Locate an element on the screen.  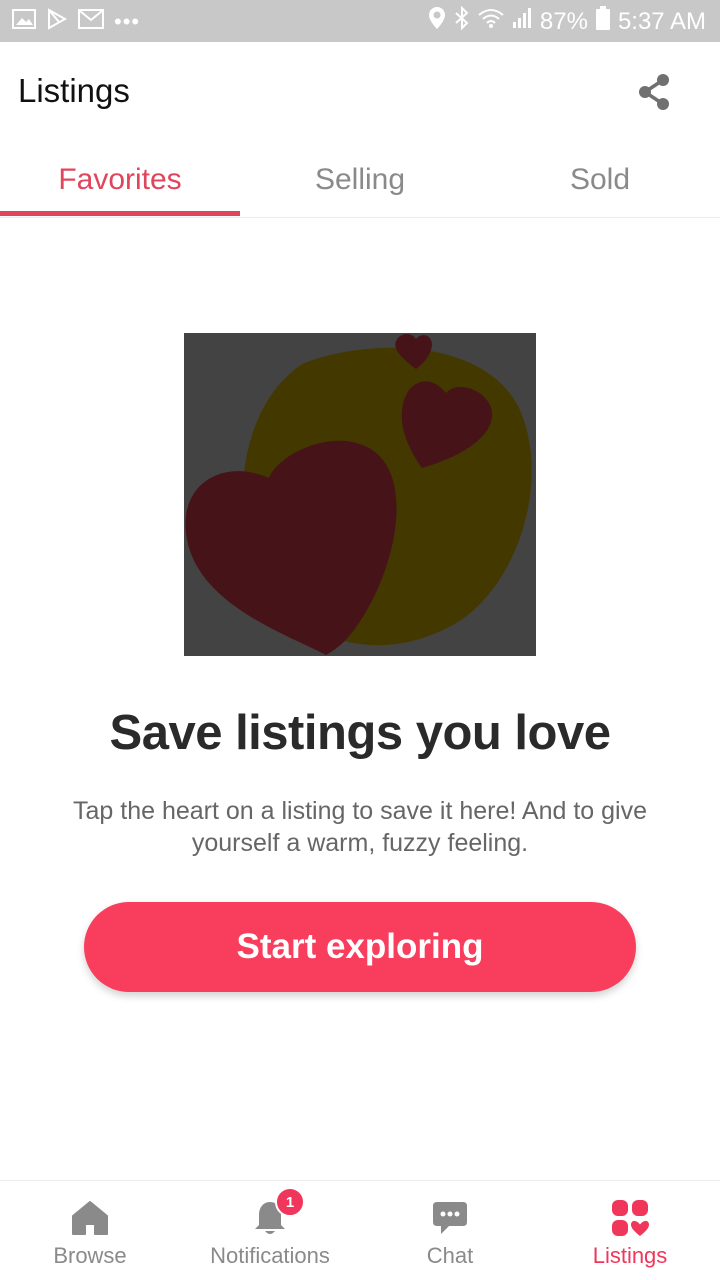
start-exploring-button: Start exploring is located at coordinates (360, 947).